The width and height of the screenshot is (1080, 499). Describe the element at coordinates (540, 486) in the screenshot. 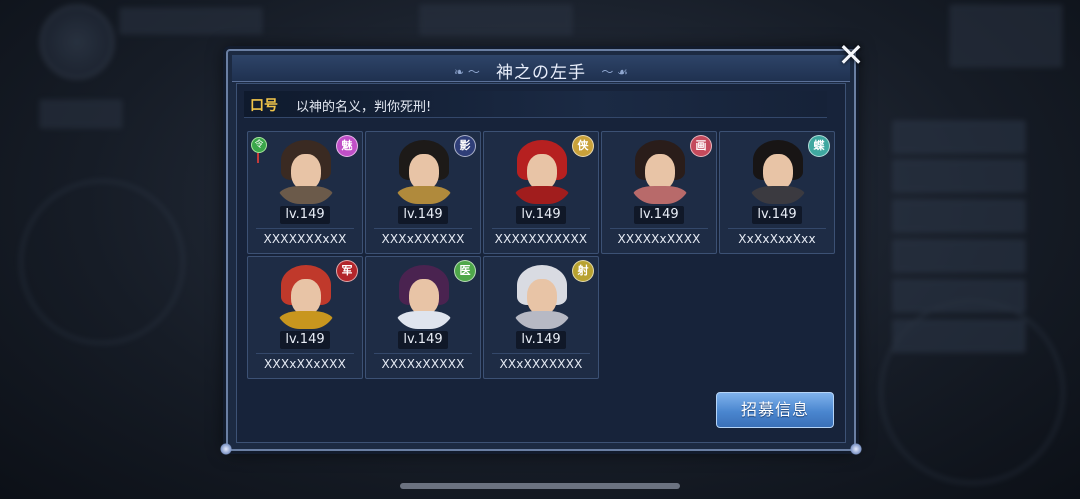

I see `home-indicator` at that location.